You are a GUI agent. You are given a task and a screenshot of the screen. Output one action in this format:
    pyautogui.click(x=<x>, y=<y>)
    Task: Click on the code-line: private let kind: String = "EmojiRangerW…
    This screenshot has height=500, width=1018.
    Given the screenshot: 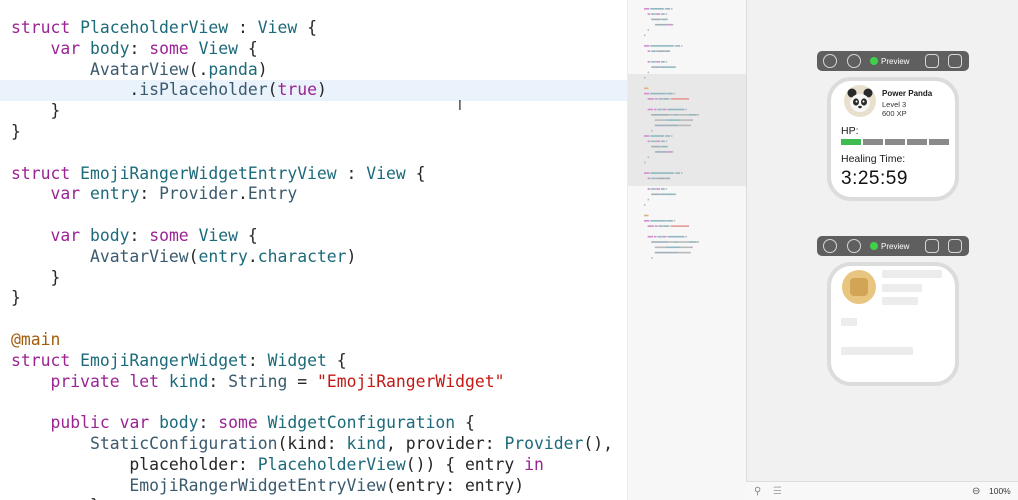 What is the action you would take?
    pyautogui.click(x=312, y=382)
    